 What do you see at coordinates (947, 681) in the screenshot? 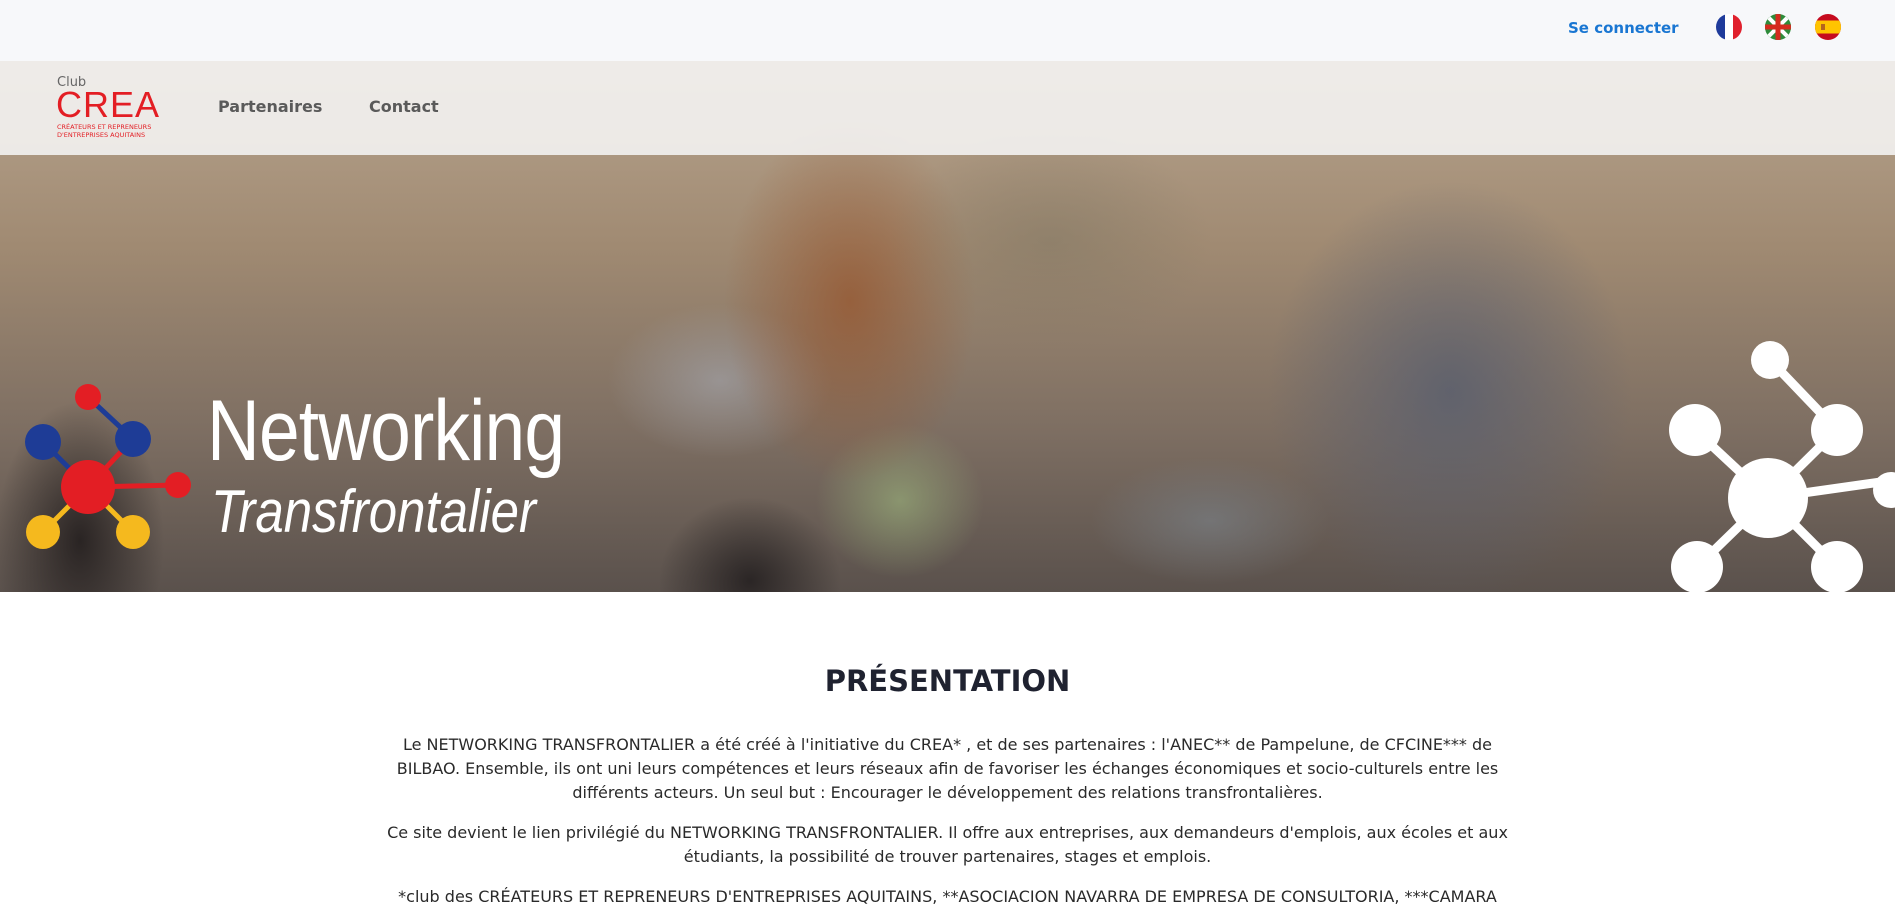
I see `presentation-title: PRÉSENTATION` at bounding box center [947, 681].